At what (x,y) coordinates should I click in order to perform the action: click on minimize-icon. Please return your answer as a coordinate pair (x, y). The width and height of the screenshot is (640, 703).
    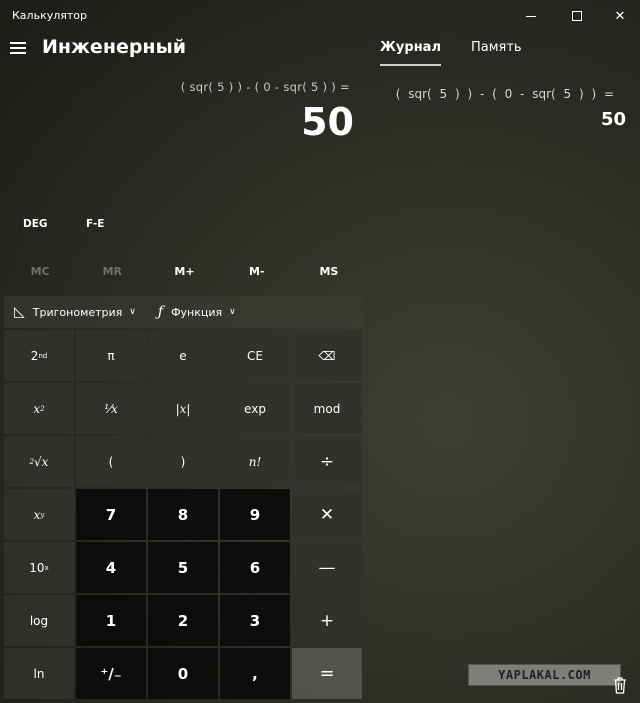
    Looking at the image, I should click on (531, 16).